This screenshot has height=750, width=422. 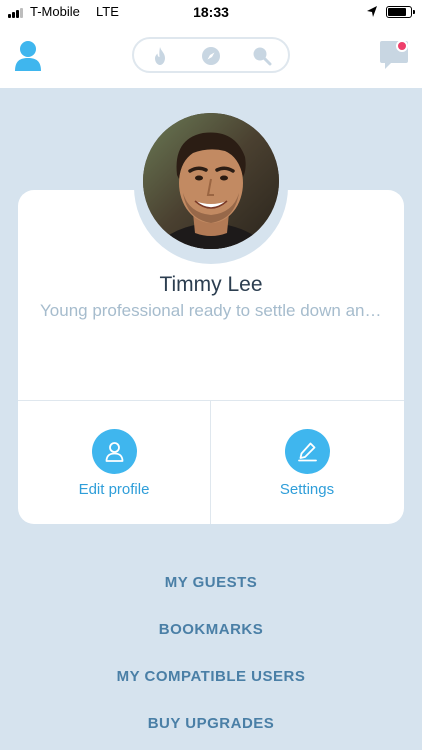 I want to click on buy-upgrades-link: BUY UPGRADES, so click(x=211, y=723).